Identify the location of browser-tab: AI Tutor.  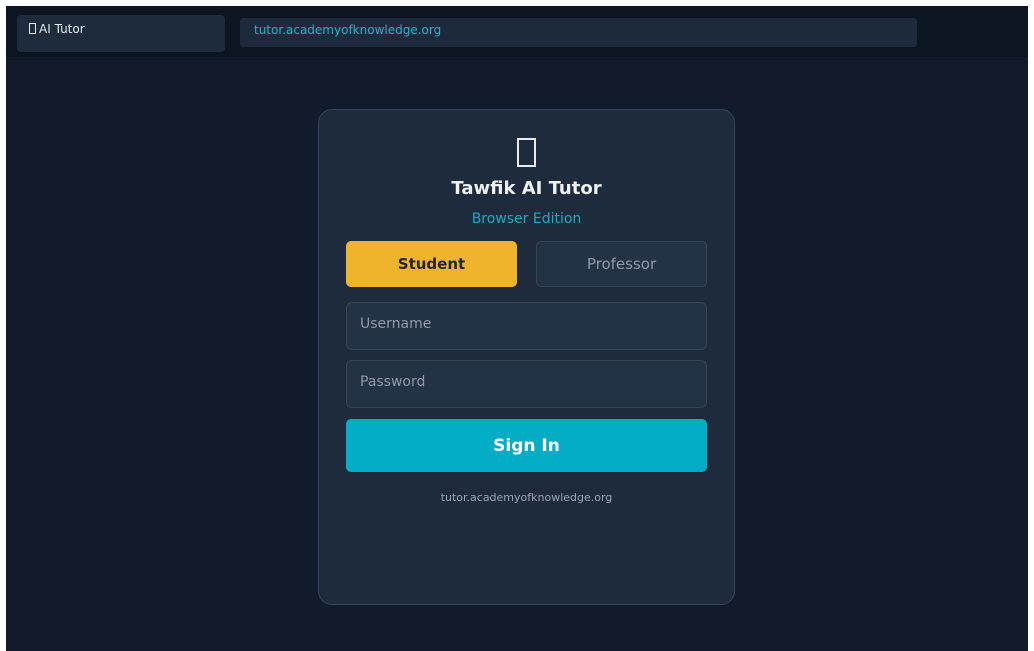
(121, 33).